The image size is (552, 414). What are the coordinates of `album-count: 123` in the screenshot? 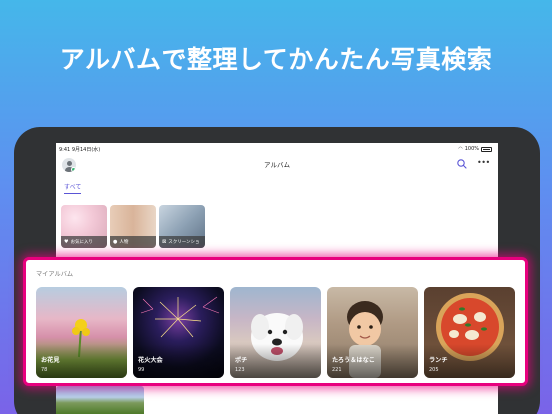 It's located at (240, 370).